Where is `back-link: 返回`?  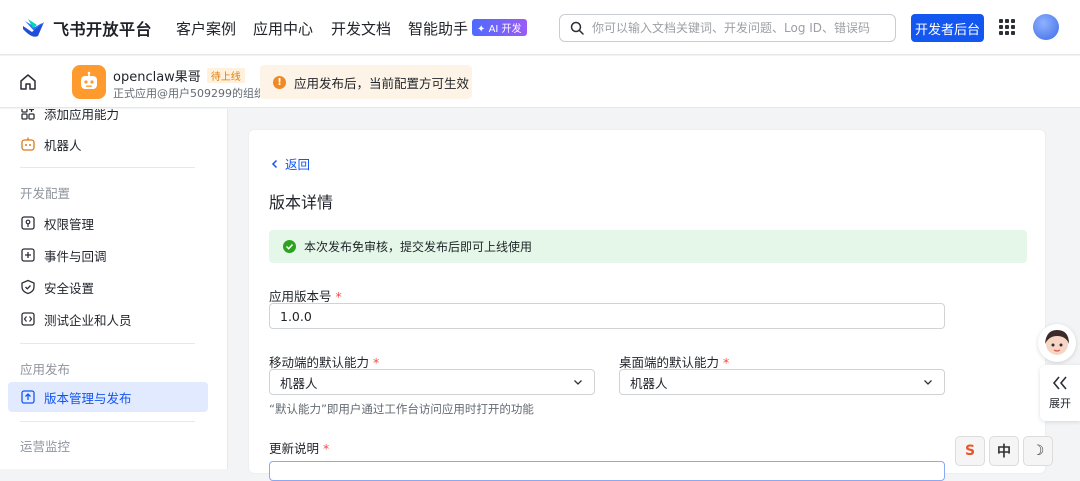
back-link: 返回 is located at coordinates (289, 163).